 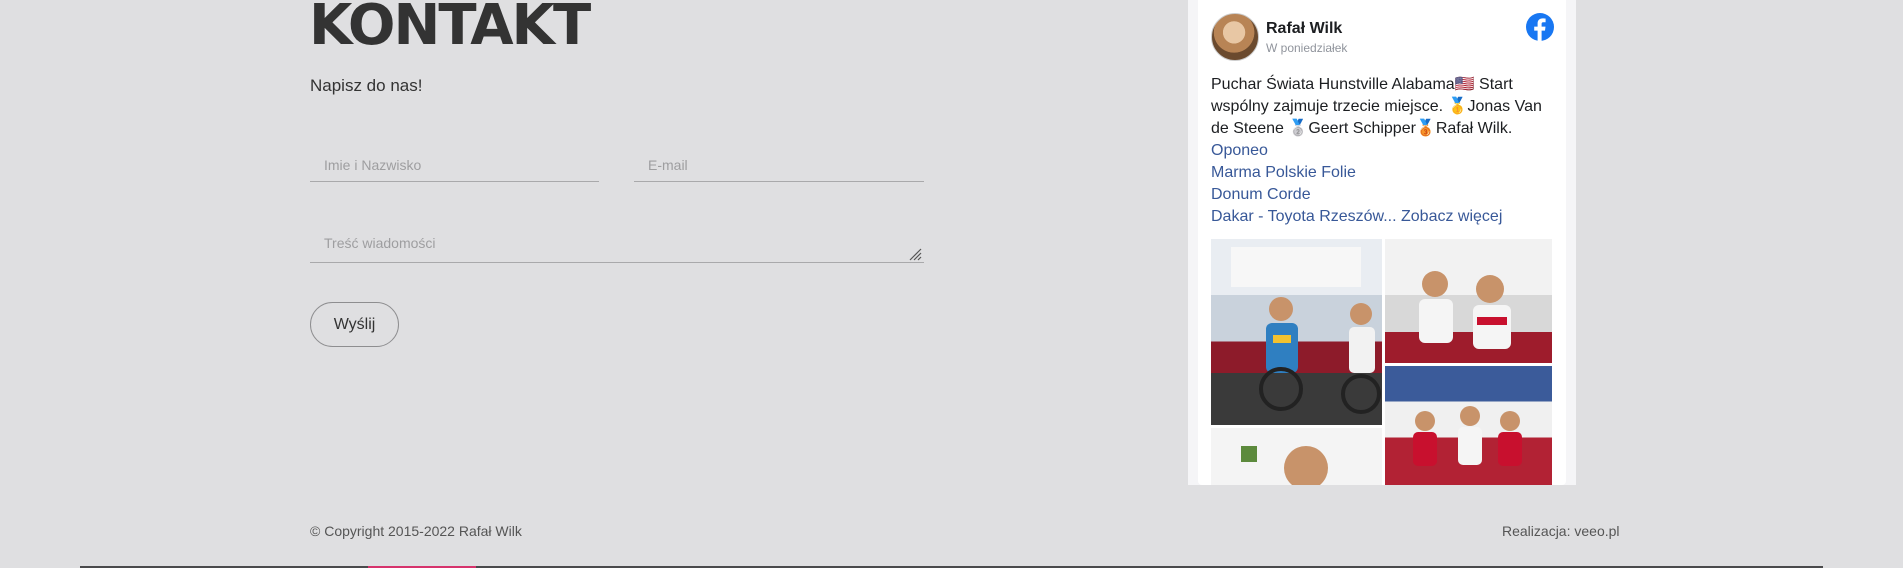 I want to click on post-link-marma: Marma Polskie Folie, so click(x=1386, y=173).